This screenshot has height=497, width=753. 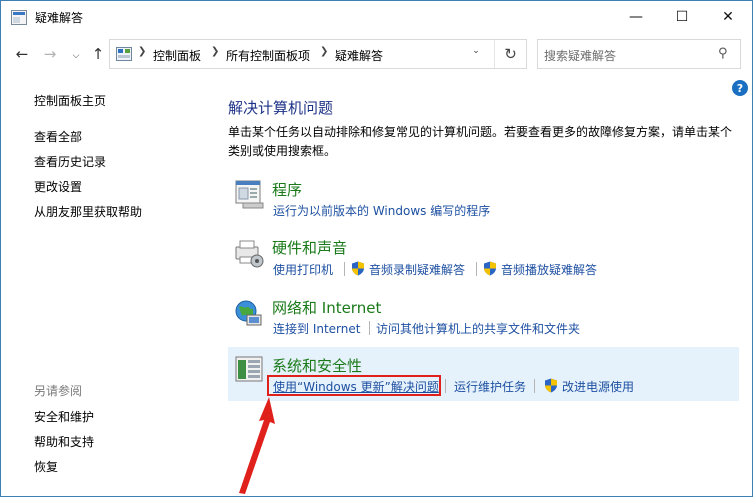 What do you see at coordinates (50, 54) in the screenshot?
I see `forward-arrow-icon: →` at bounding box center [50, 54].